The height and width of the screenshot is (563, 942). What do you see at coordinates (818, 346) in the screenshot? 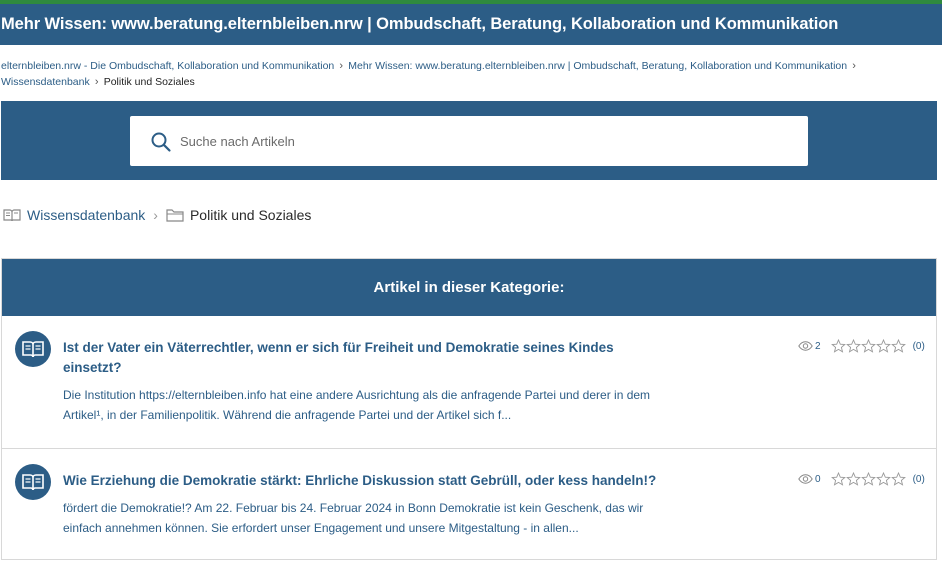
I see `view-count: 2` at bounding box center [818, 346].